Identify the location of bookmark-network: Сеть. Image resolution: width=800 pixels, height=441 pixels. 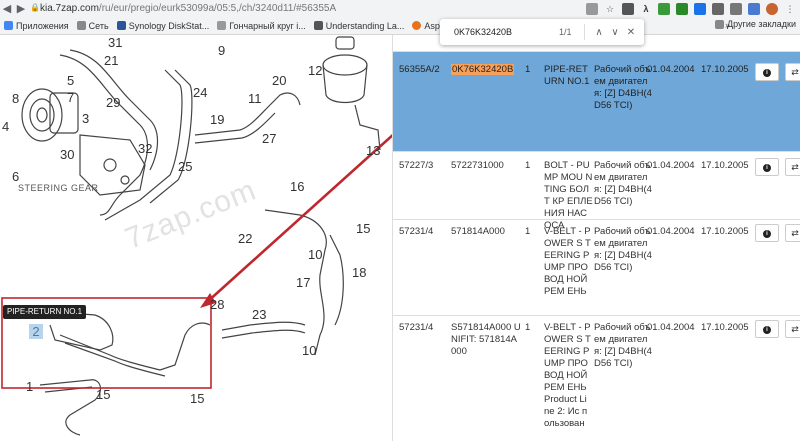
(93, 26).